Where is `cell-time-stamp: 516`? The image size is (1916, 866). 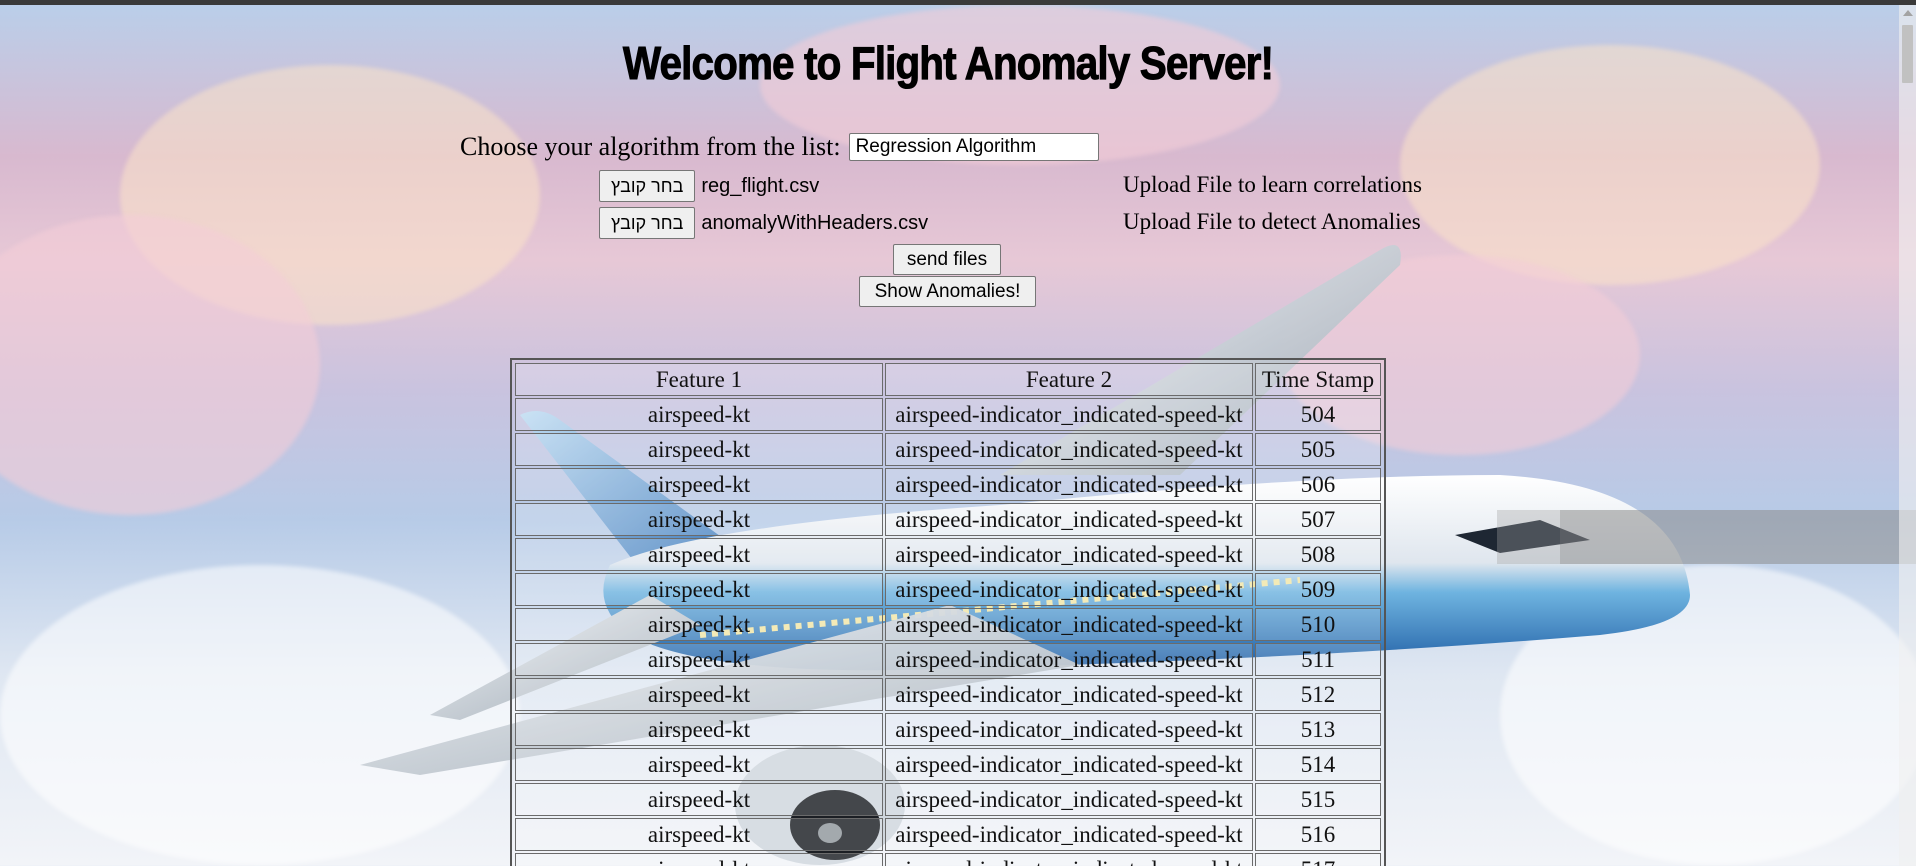 cell-time-stamp: 516 is located at coordinates (1318, 834).